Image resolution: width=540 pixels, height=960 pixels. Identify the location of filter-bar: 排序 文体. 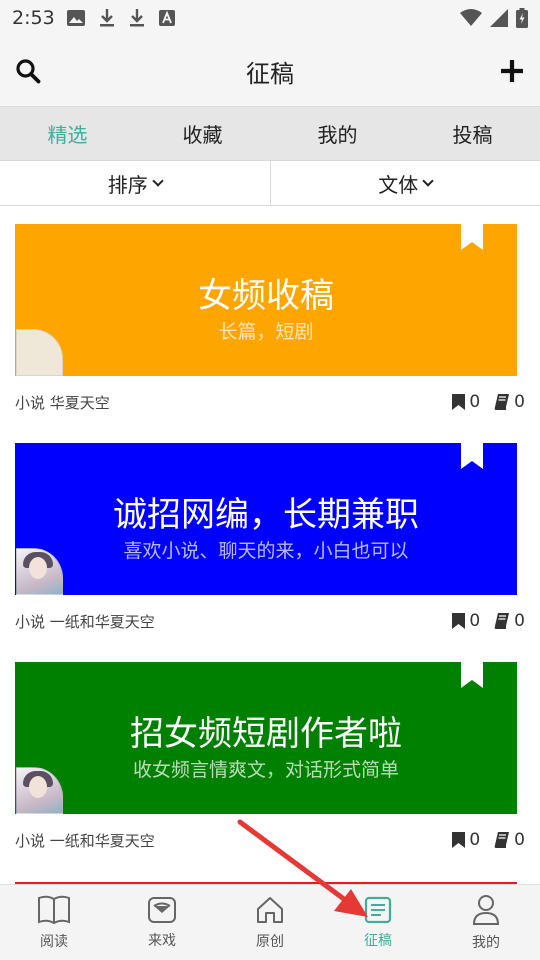
(270, 183).